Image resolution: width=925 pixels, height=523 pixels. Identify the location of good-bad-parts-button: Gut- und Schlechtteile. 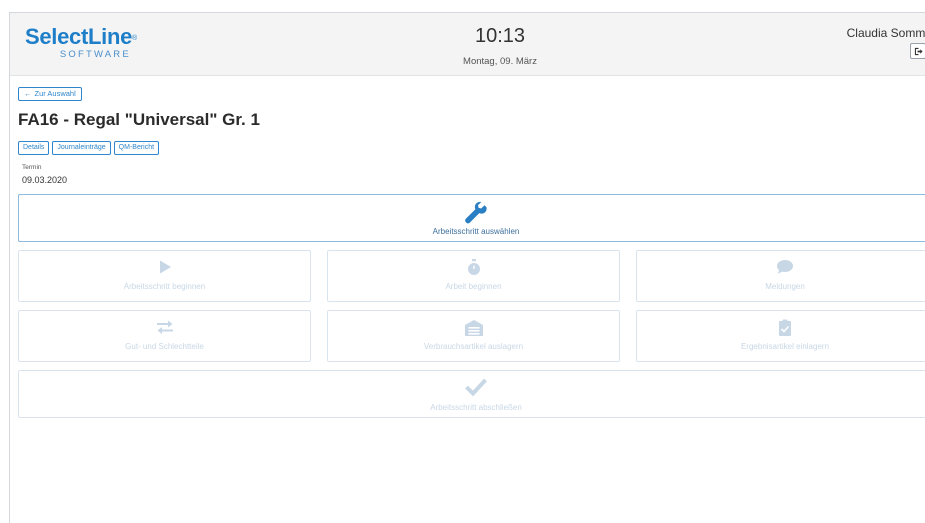
(164, 336).